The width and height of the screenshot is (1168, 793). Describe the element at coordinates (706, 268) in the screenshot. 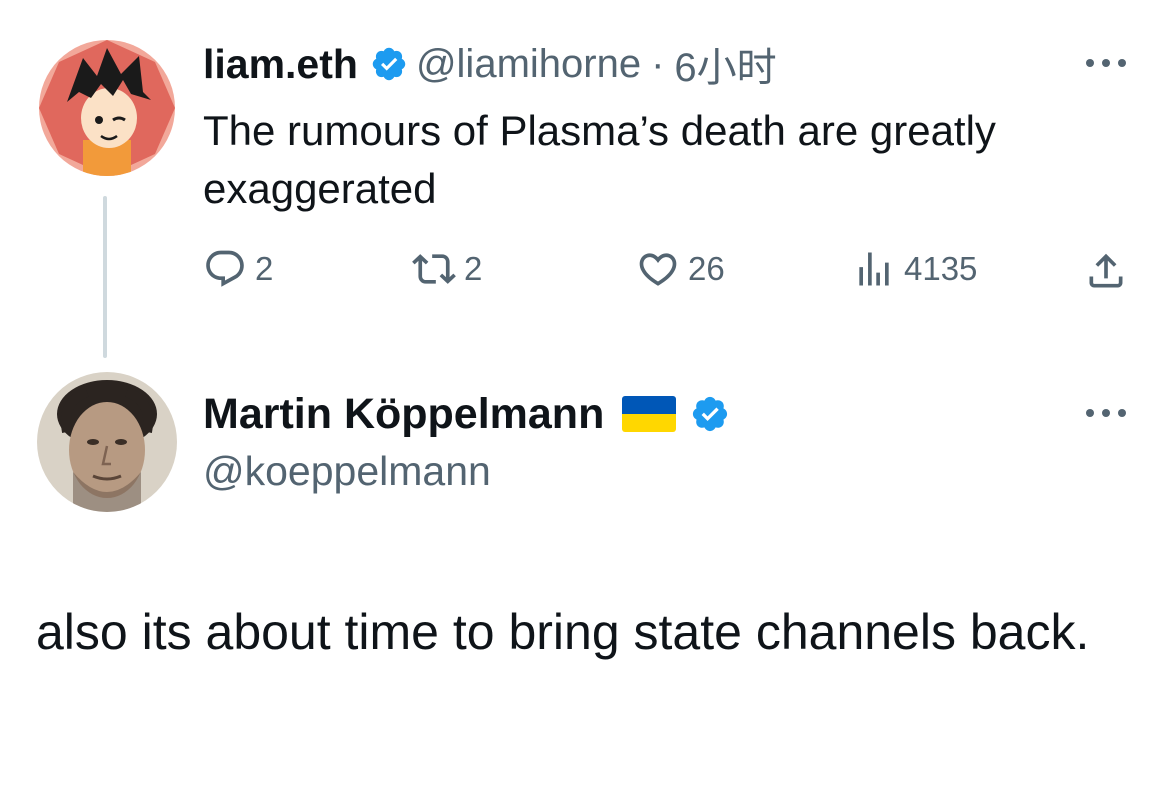

I see `like-count: 26` at that location.